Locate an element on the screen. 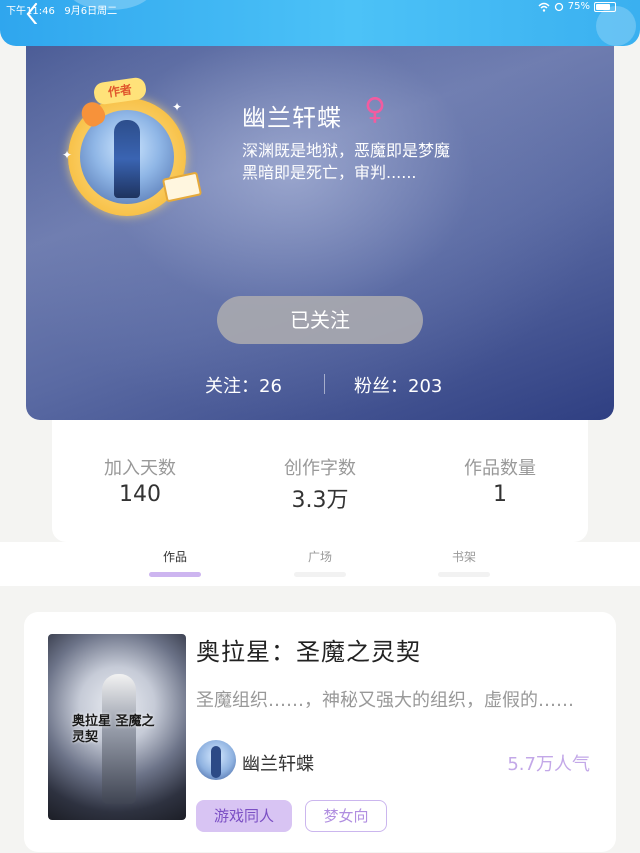  female-icon: ♀ is located at coordinates (375, 109).